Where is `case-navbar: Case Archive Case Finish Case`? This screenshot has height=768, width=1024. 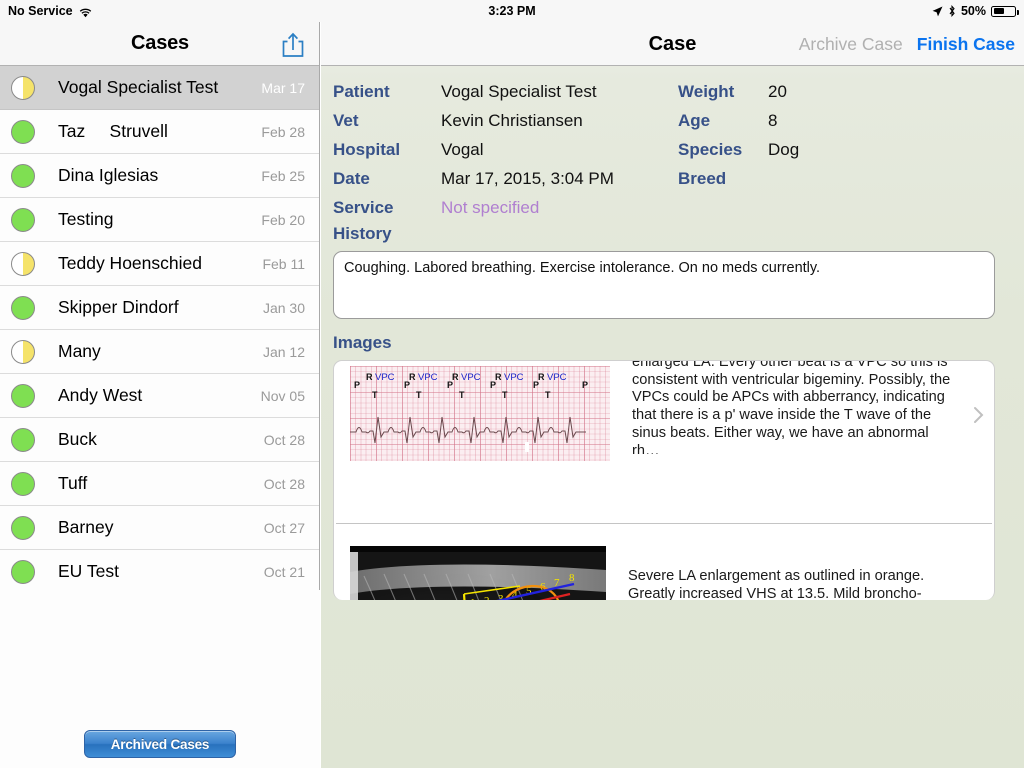 case-navbar: Case Archive Case Finish Case is located at coordinates (672, 44).